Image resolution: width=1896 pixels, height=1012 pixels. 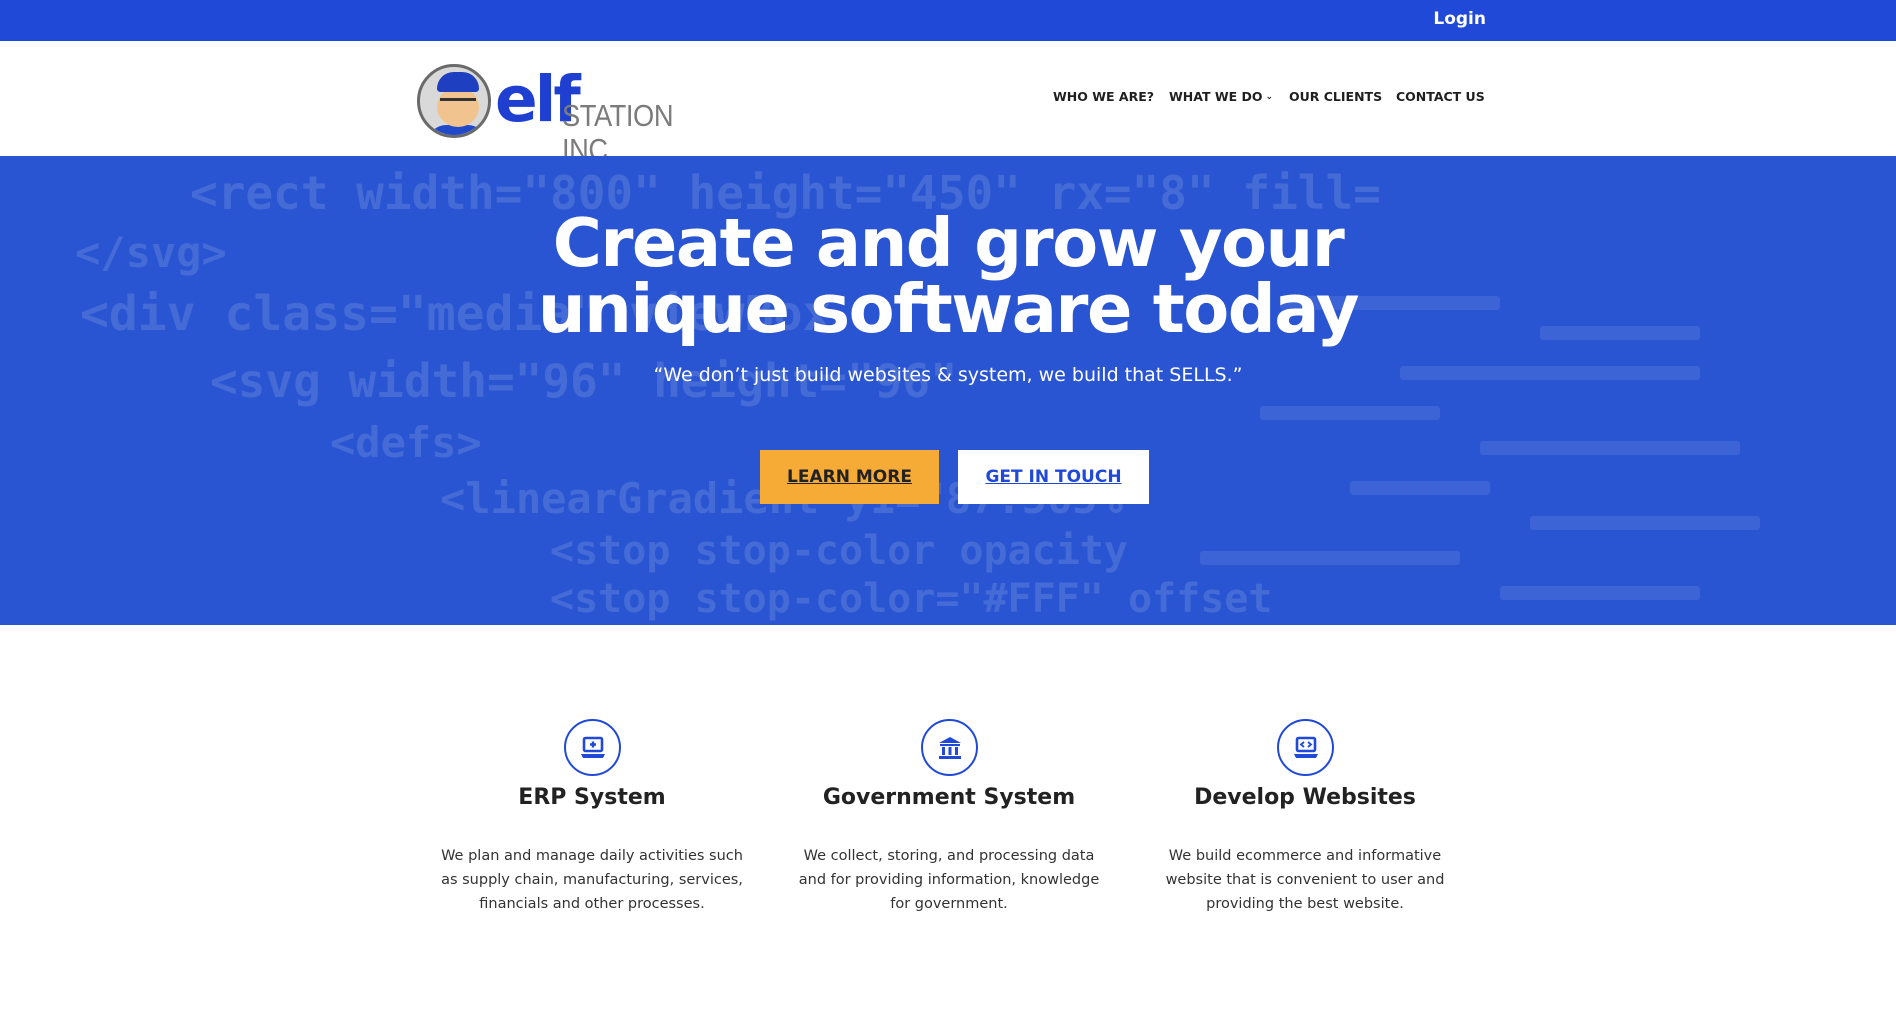 I want to click on service-title: Develop Websites, so click(x=1305, y=797).